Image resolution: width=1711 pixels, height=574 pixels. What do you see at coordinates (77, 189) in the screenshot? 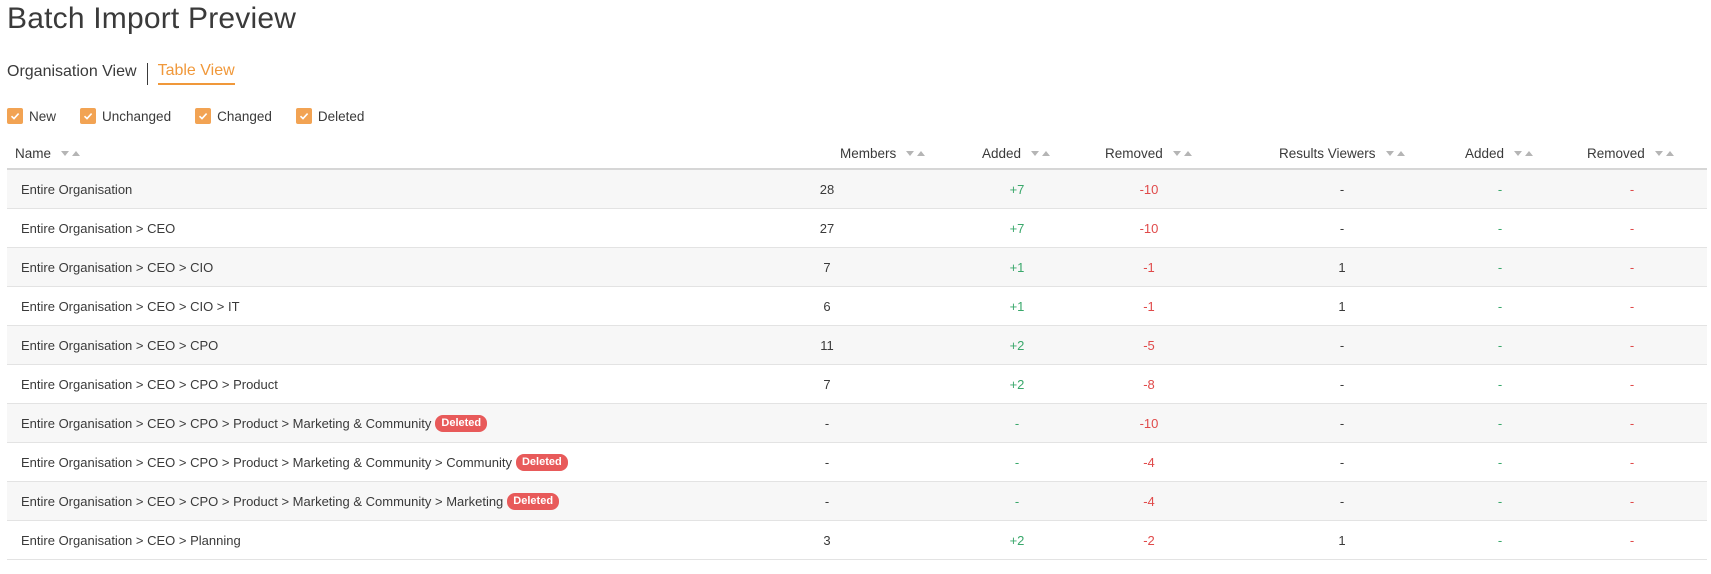
I see `cell-name: Entire Organisation` at bounding box center [77, 189].